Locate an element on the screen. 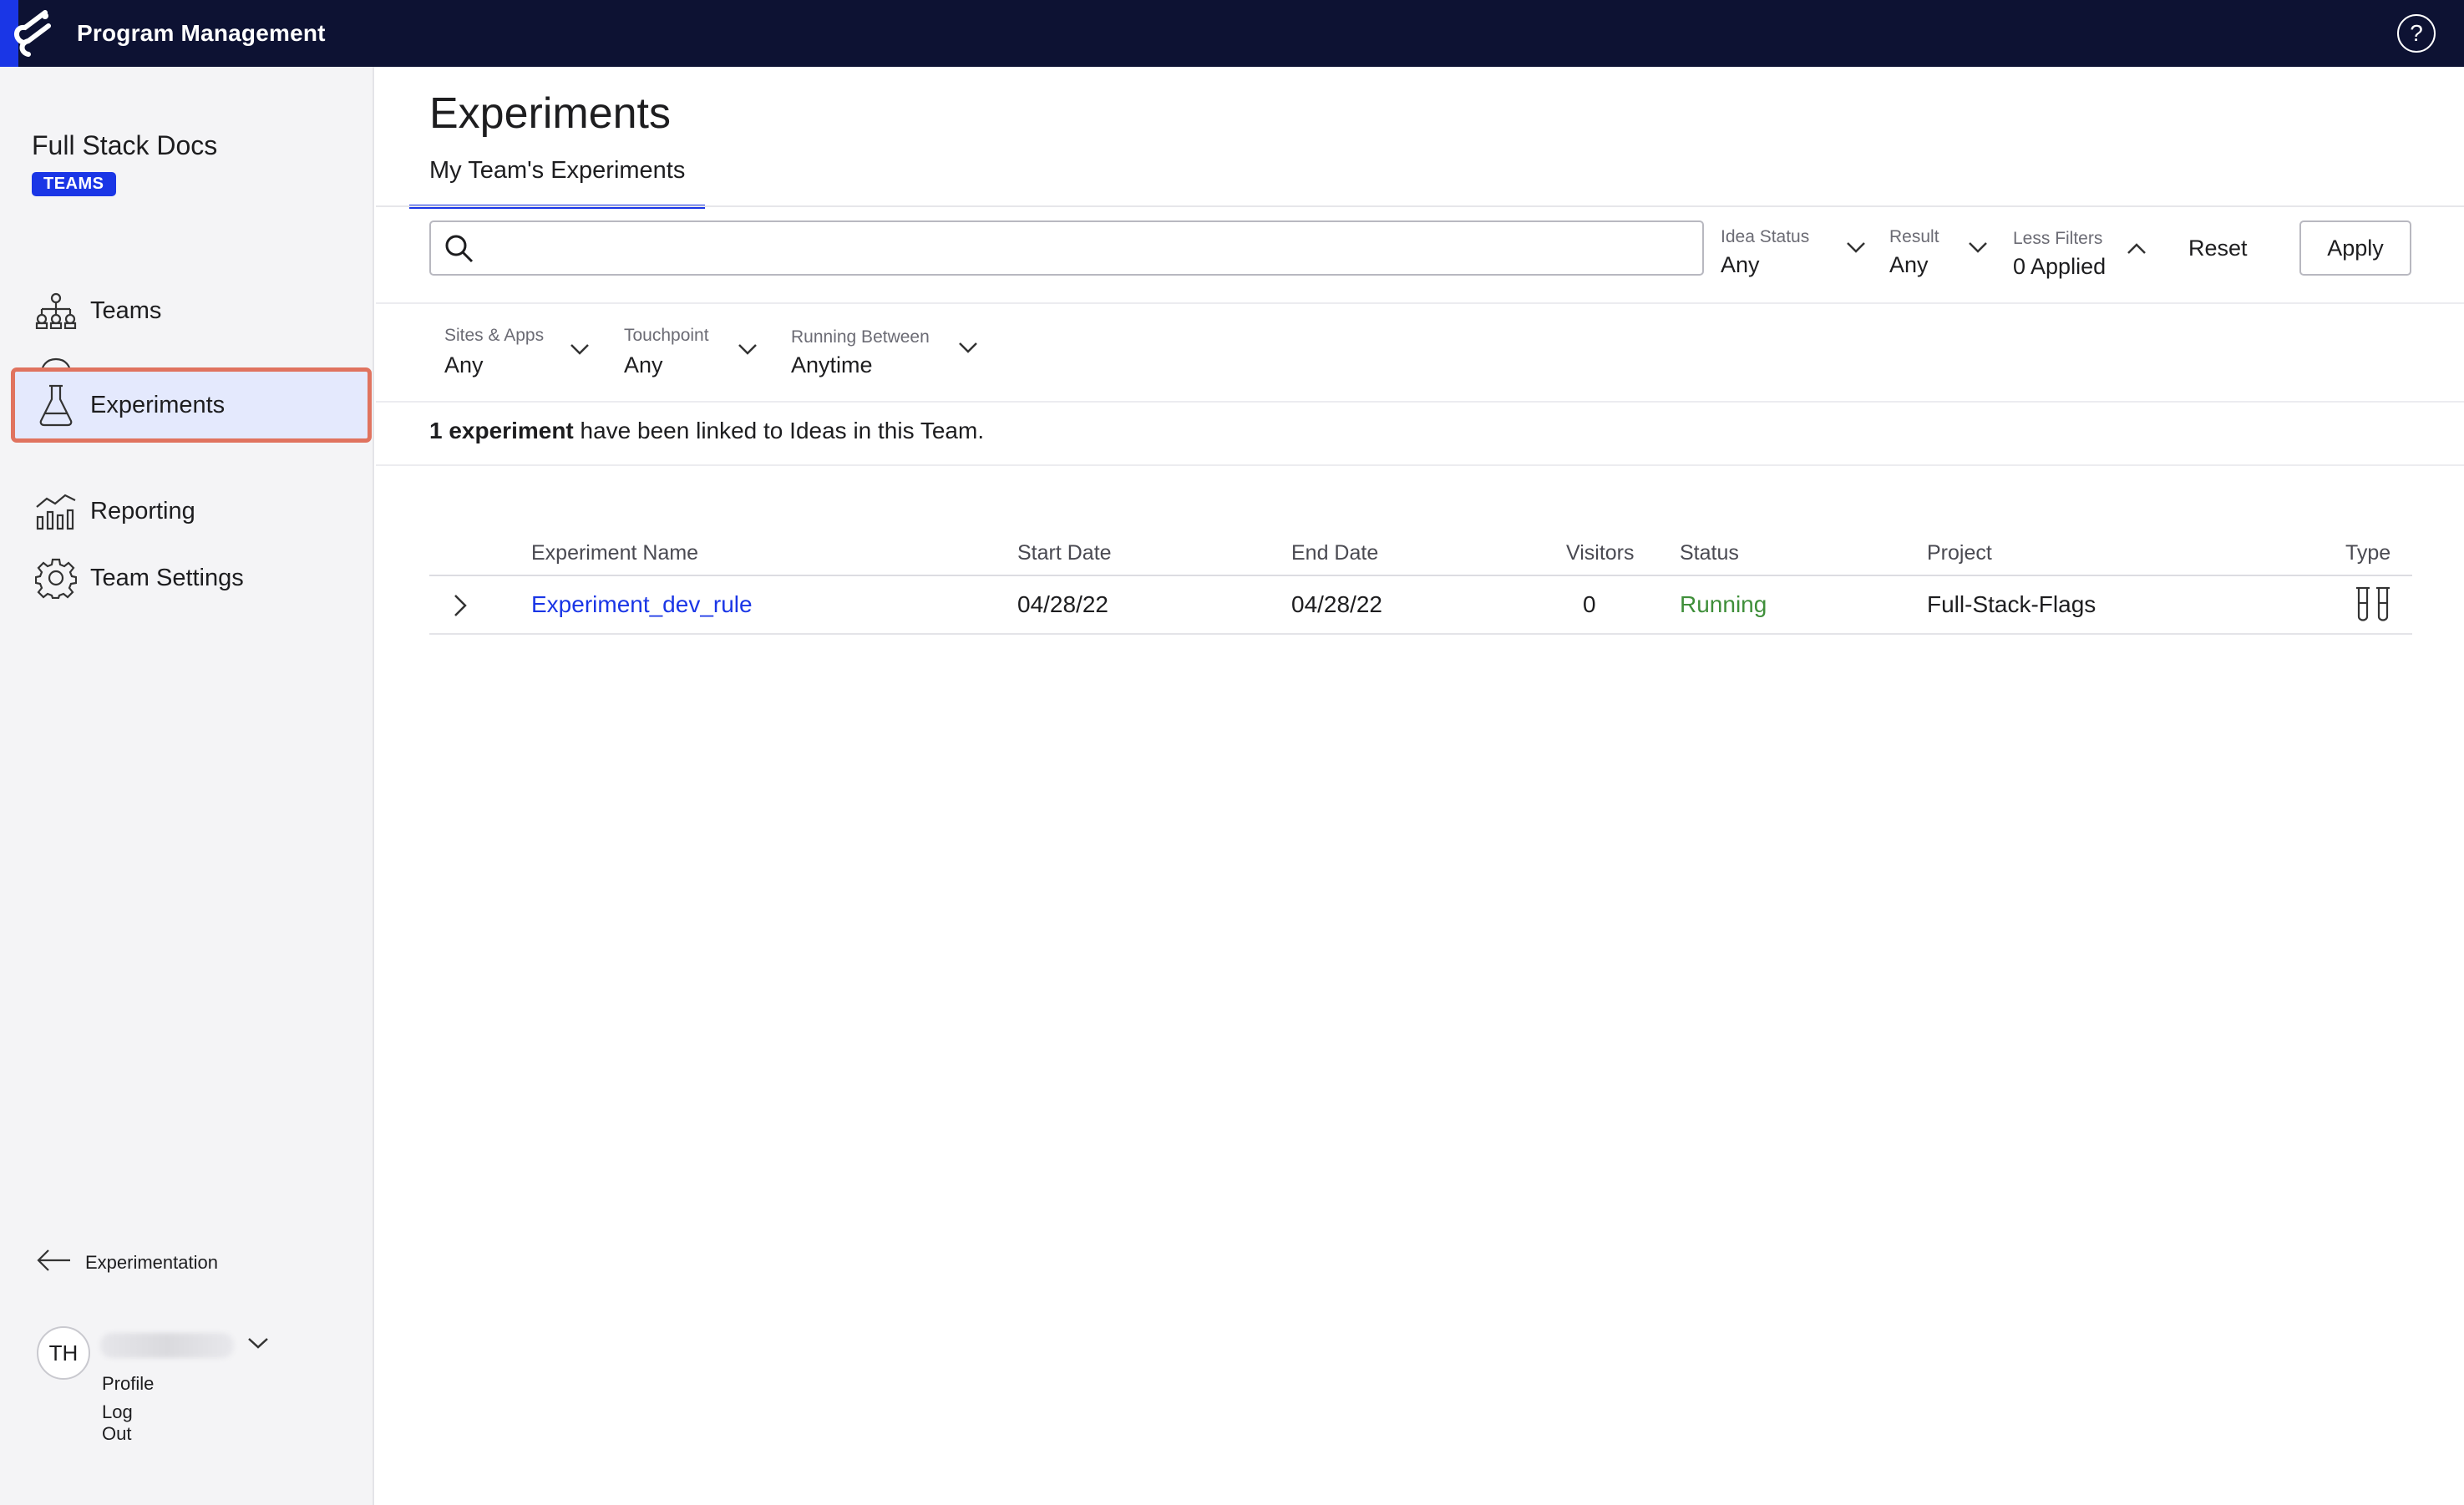 The width and height of the screenshot is (2464, 1505). column-header-name: Experiment Name is located at coordinates (615, 553).